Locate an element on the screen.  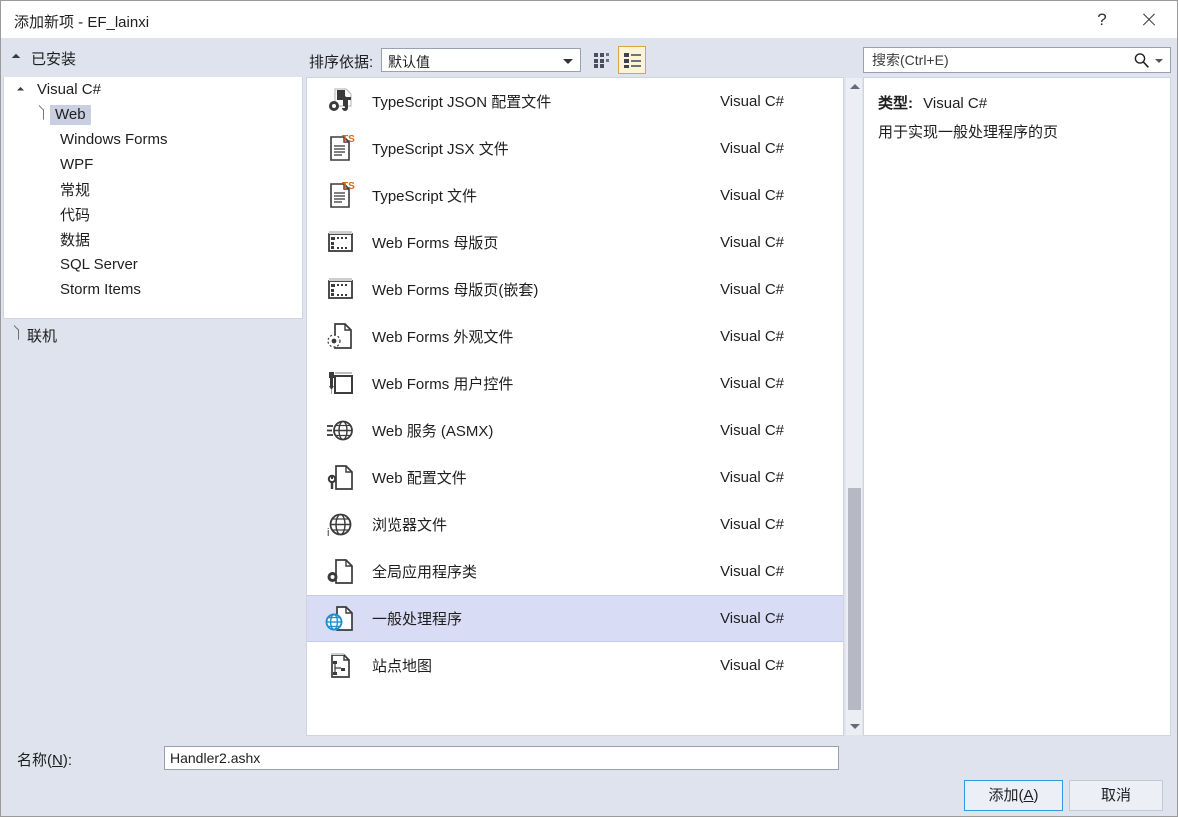
list-item-selected: 一般处理程序 Visual C# is located at coordinates (575, 618).